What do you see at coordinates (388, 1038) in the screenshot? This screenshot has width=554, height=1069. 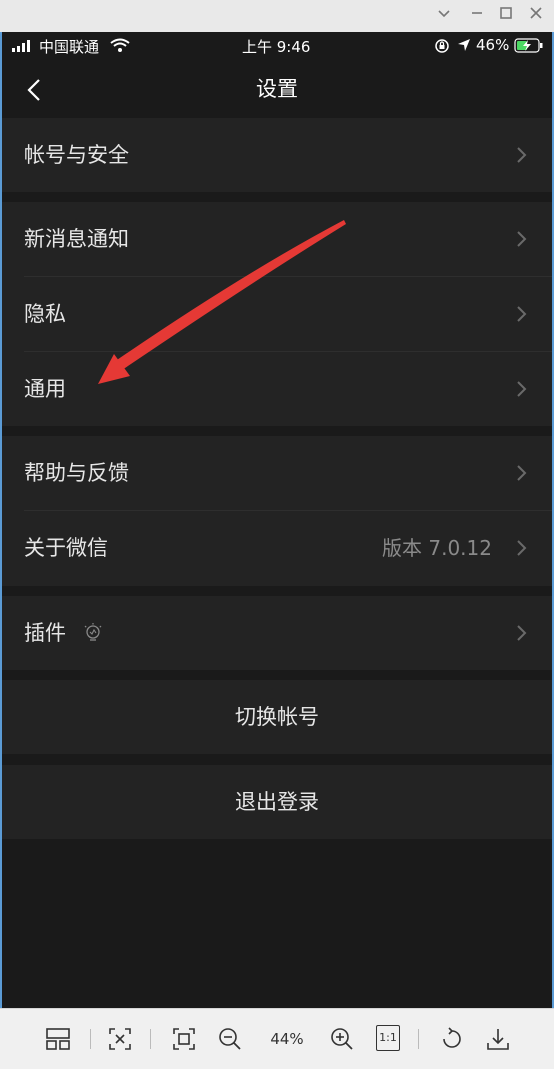 I see `actual-size-button: 1:1` at bounding box center [388, 1038].